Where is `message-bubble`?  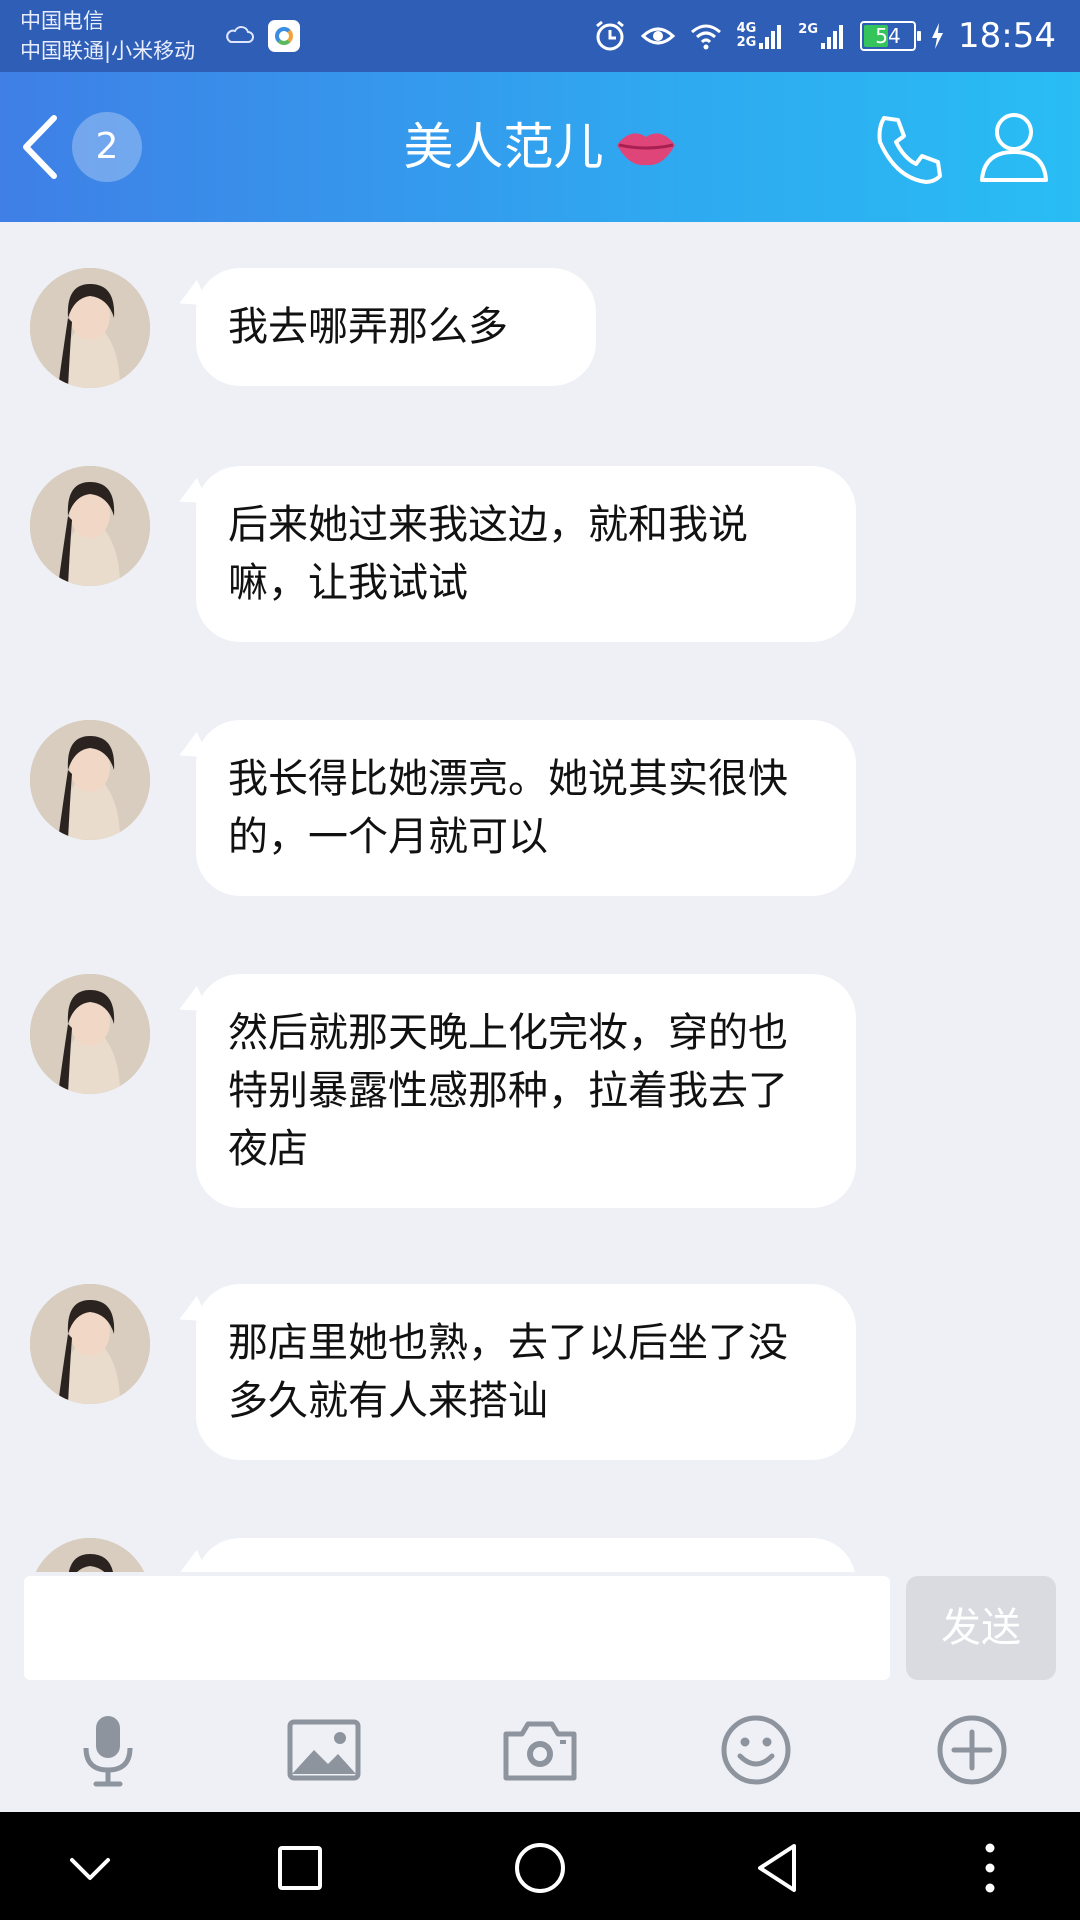
message-bubble is located at coordinates (526, 1555).